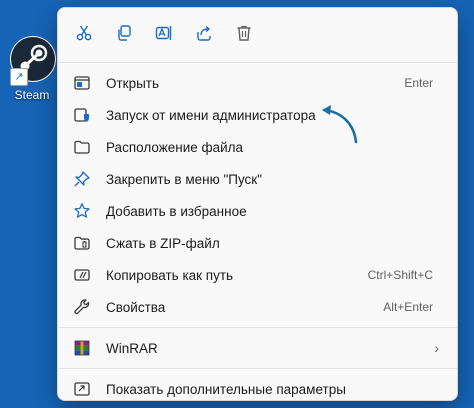  I want to click on menu-item-label: Открыть, so click(133, 83).